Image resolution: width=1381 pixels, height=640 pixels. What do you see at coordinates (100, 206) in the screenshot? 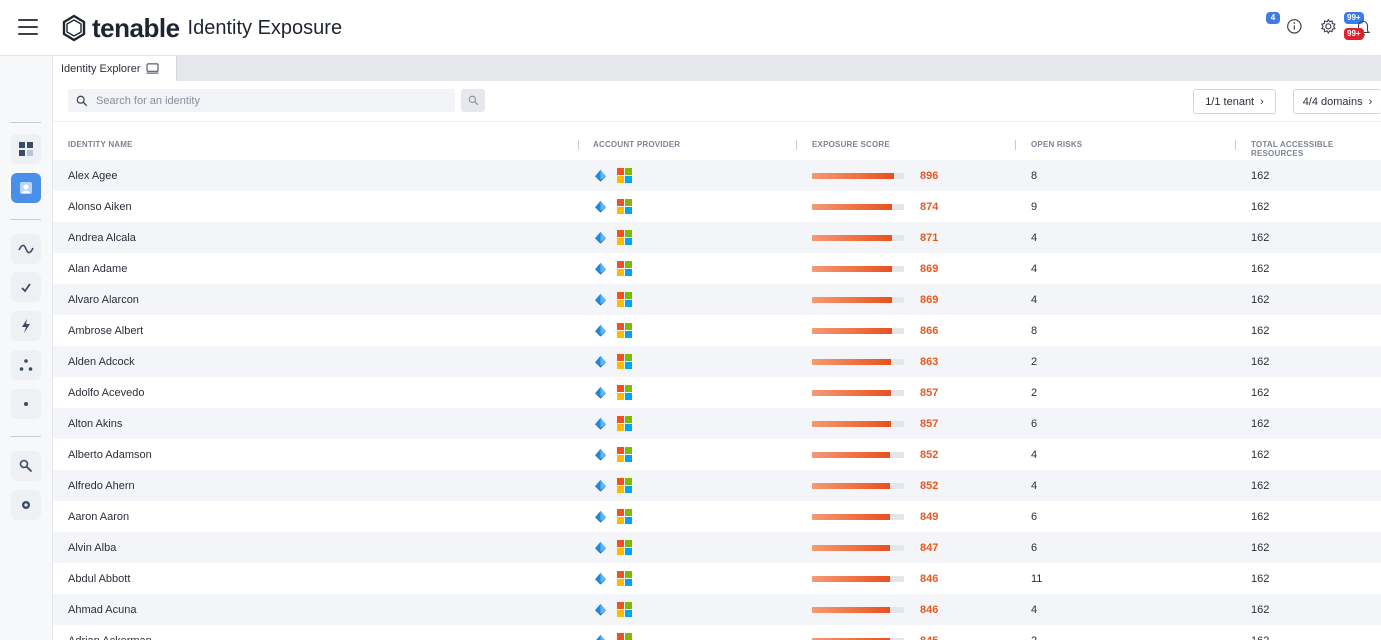
I see `identity-name: Alonso Aiken` at bounding box center [100, 206].